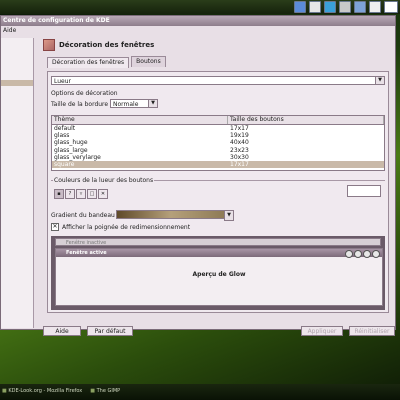  I want to click on cell-theme: glass_verylarge, so click(77, 157).